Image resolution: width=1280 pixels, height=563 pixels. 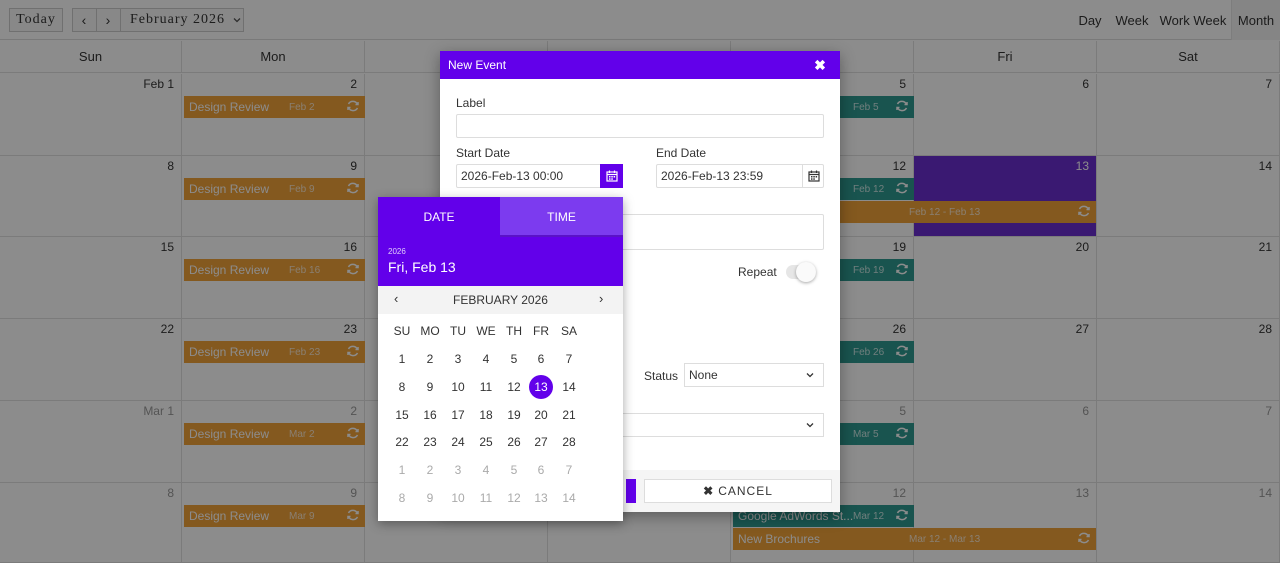 I want to click on cancel-label: CANCEL, so click(x=745, y=491).